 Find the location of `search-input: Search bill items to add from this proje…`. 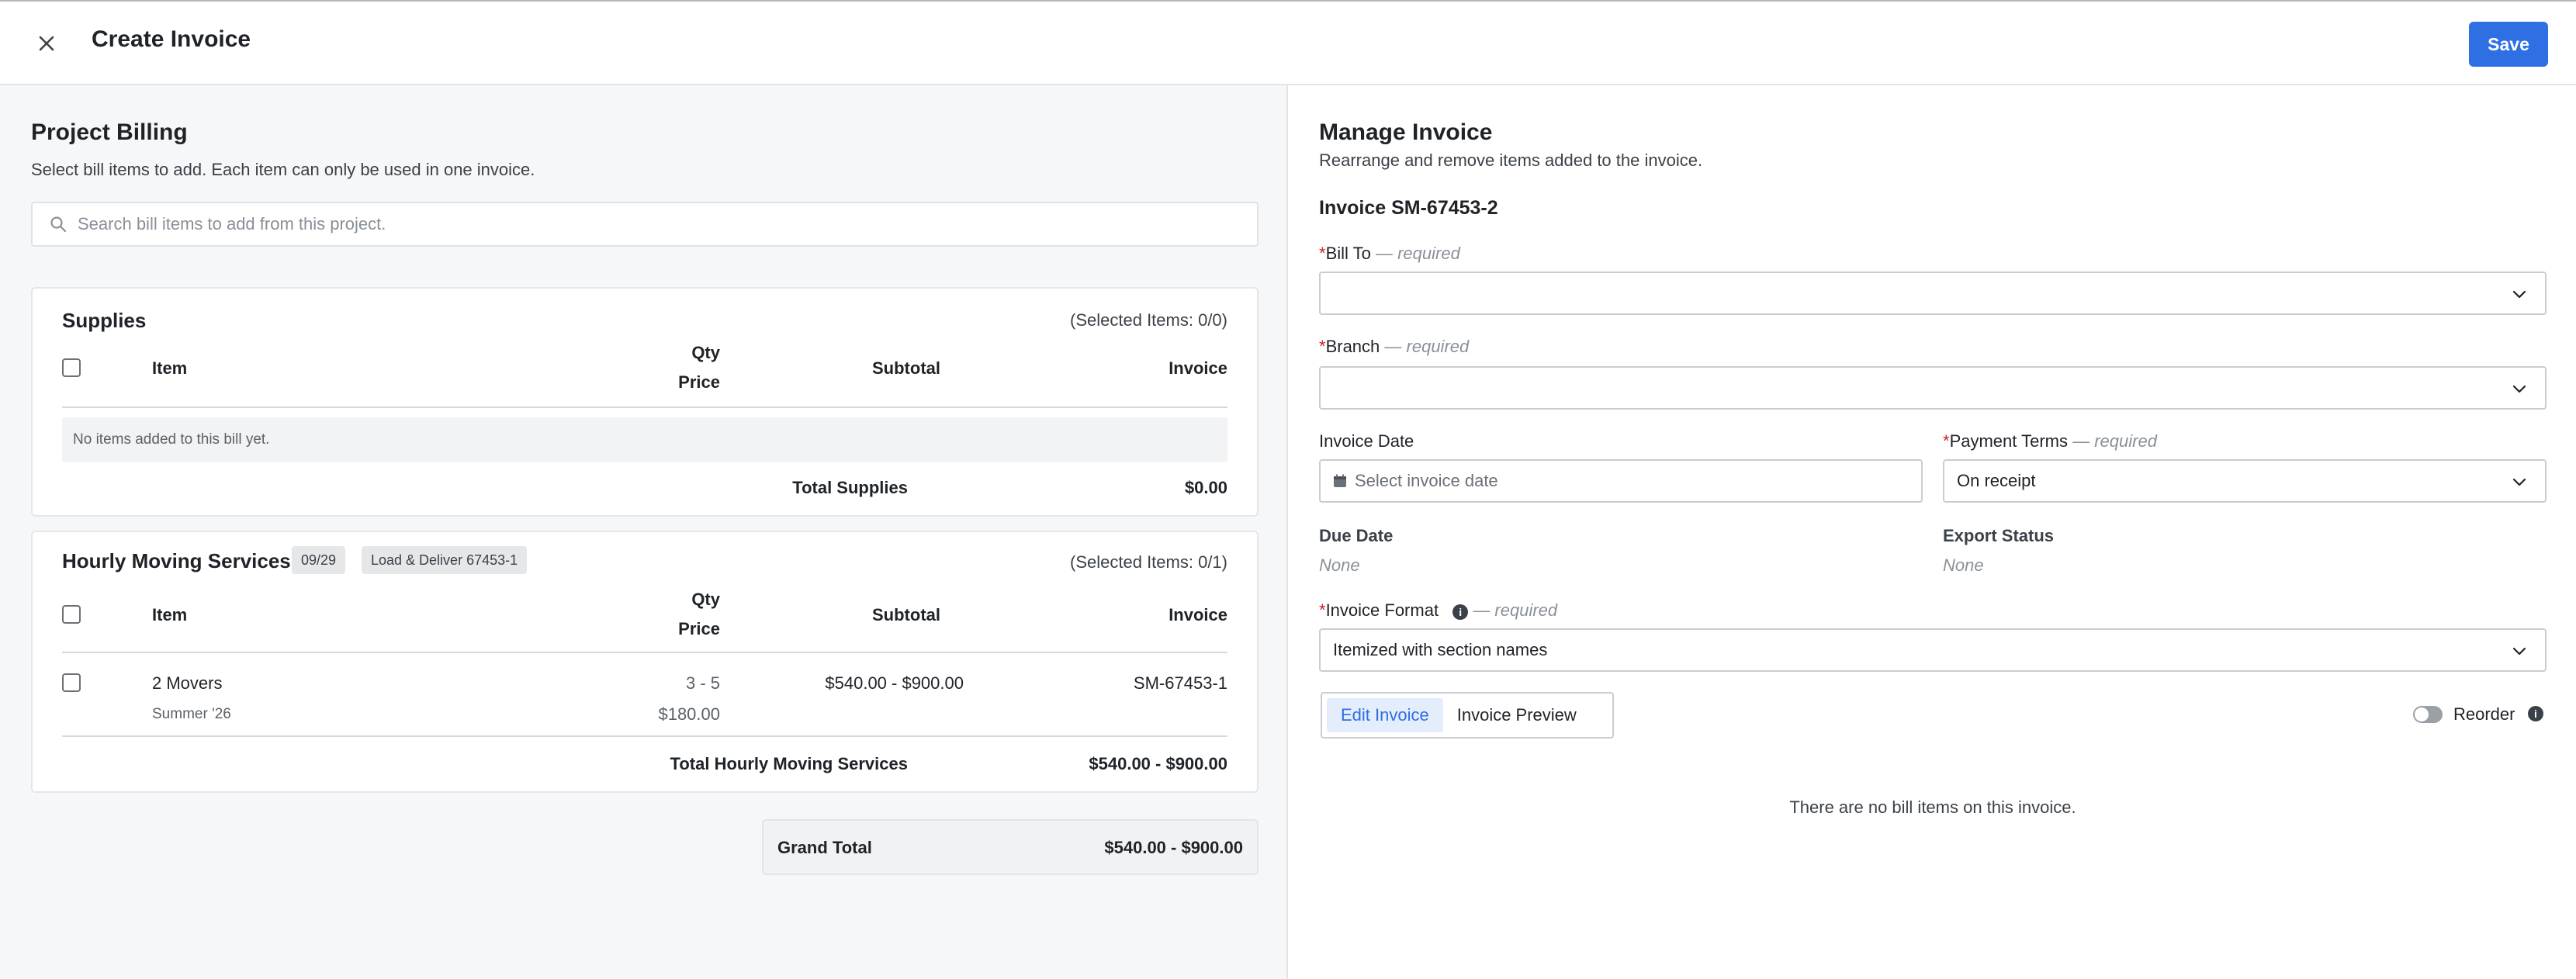

search-input: Search bill items to add from this proje… is located at coordinates (232, 224).